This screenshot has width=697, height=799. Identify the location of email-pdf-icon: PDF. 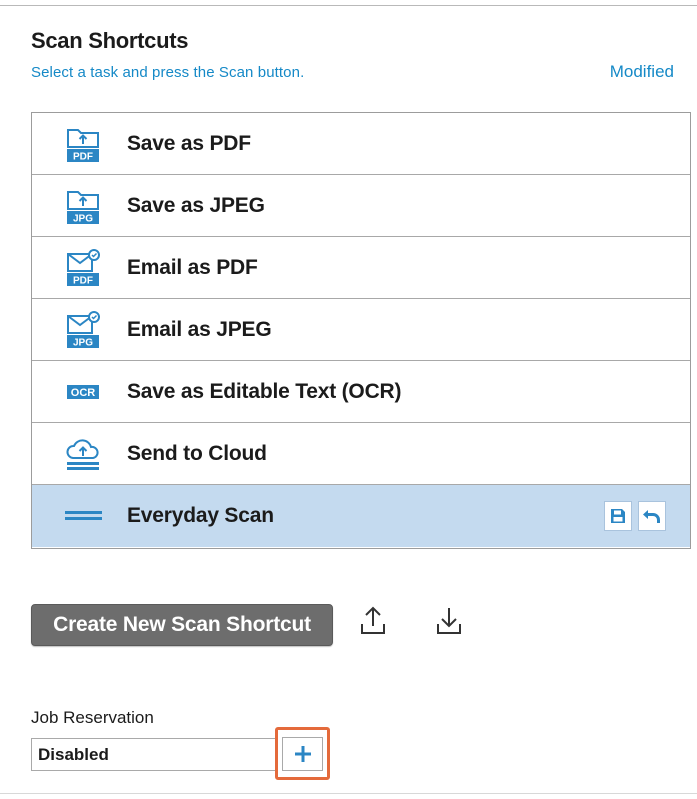
(83, 267).